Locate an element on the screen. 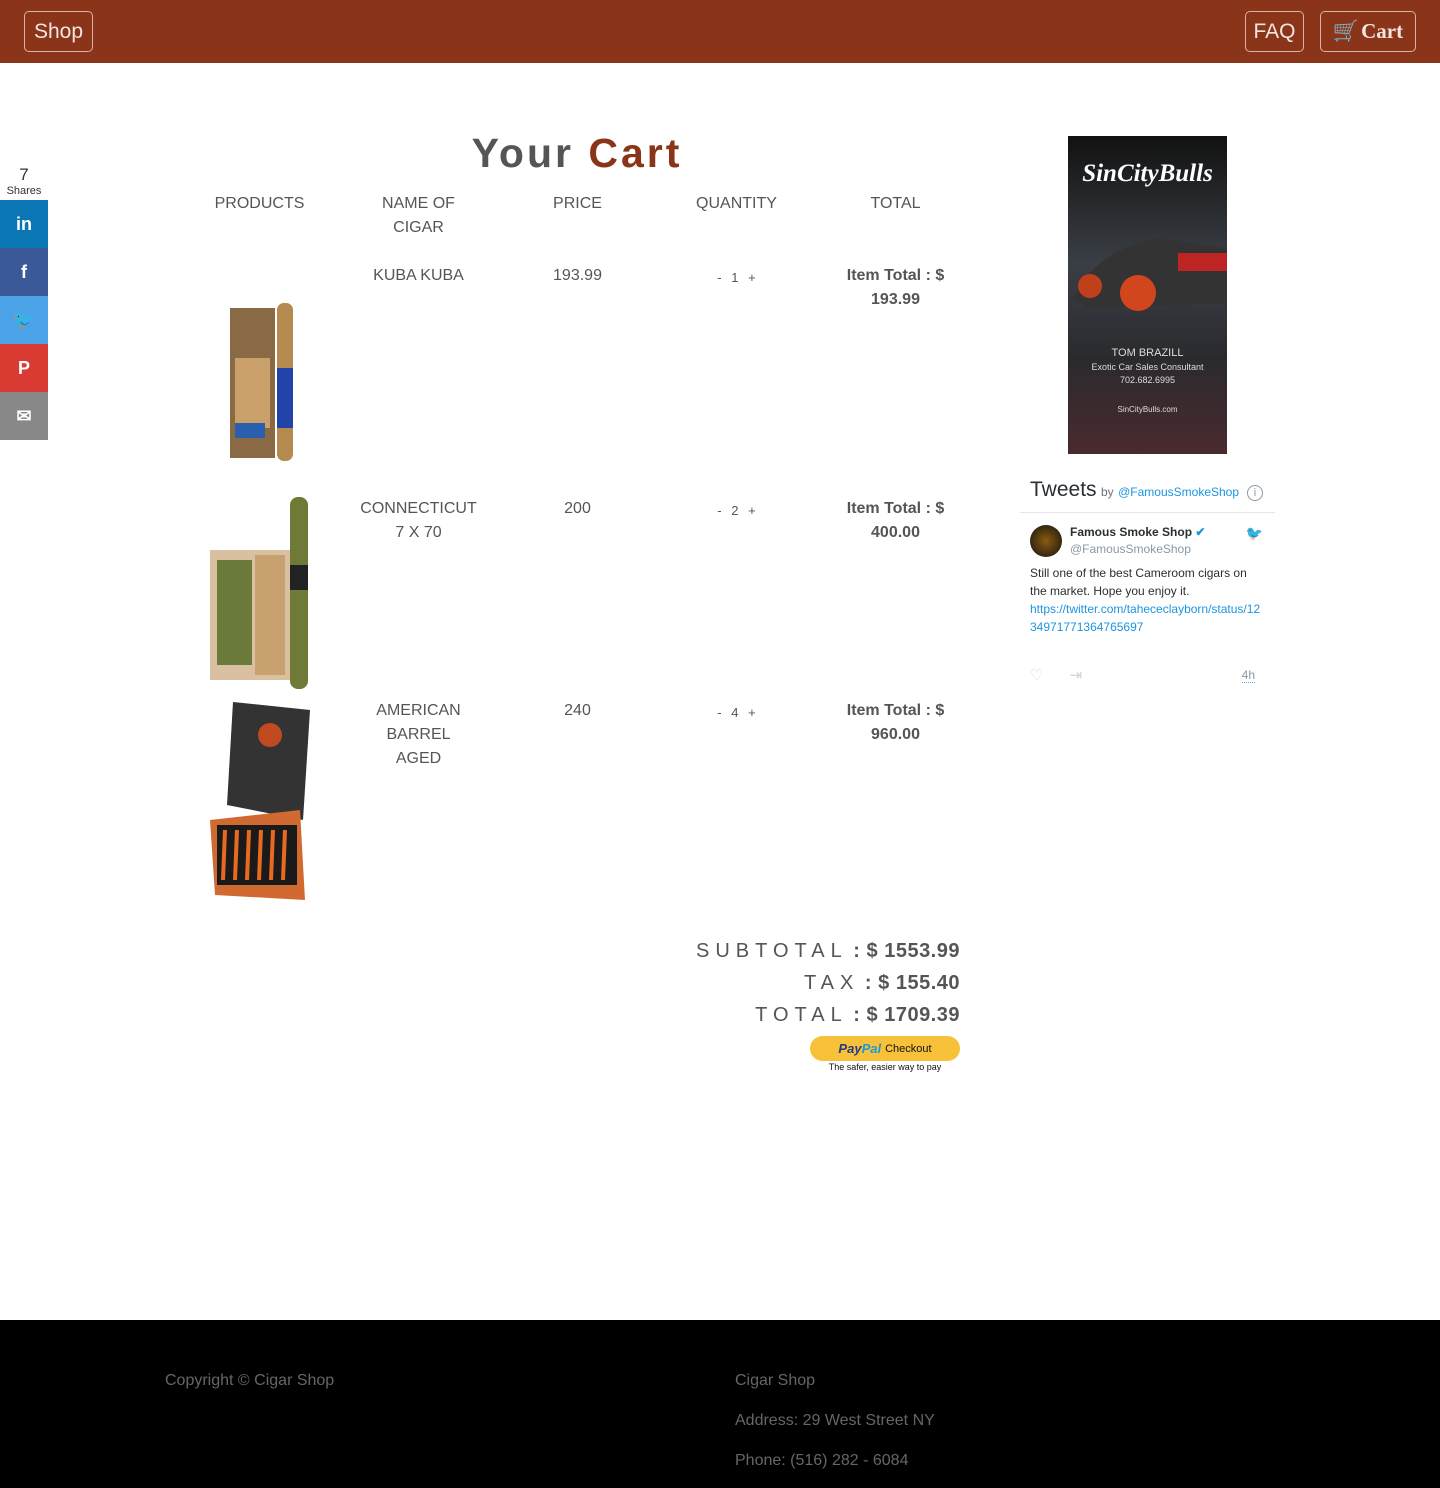  pinterest-share-button: P is located at coordinates (24, 368).